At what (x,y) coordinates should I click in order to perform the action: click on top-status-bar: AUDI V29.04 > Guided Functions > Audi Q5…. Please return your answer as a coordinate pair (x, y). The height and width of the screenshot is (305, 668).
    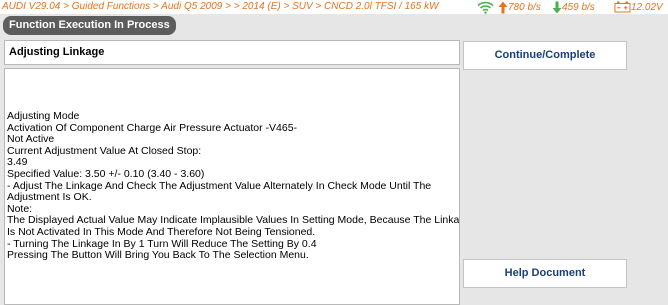
    Looking at the image, I should click on (334, 7).